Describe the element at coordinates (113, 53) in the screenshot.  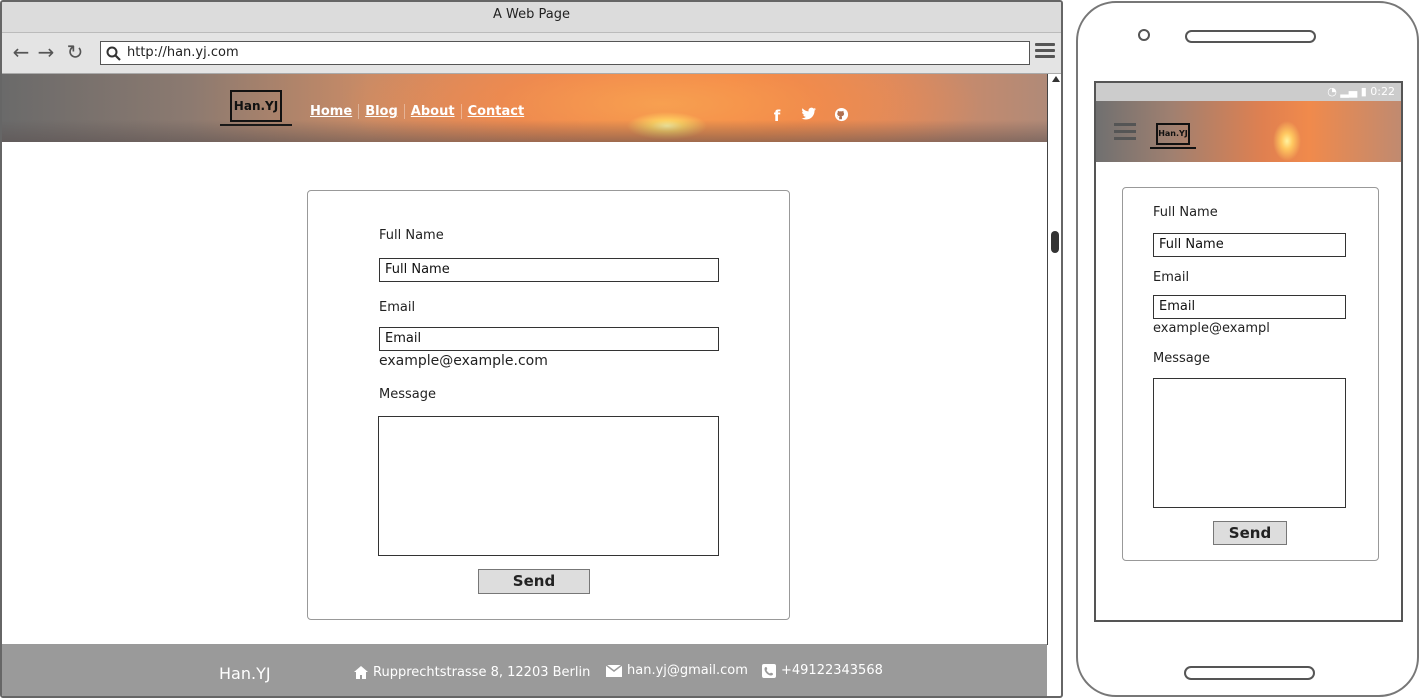
I see `search-icon` at that location.